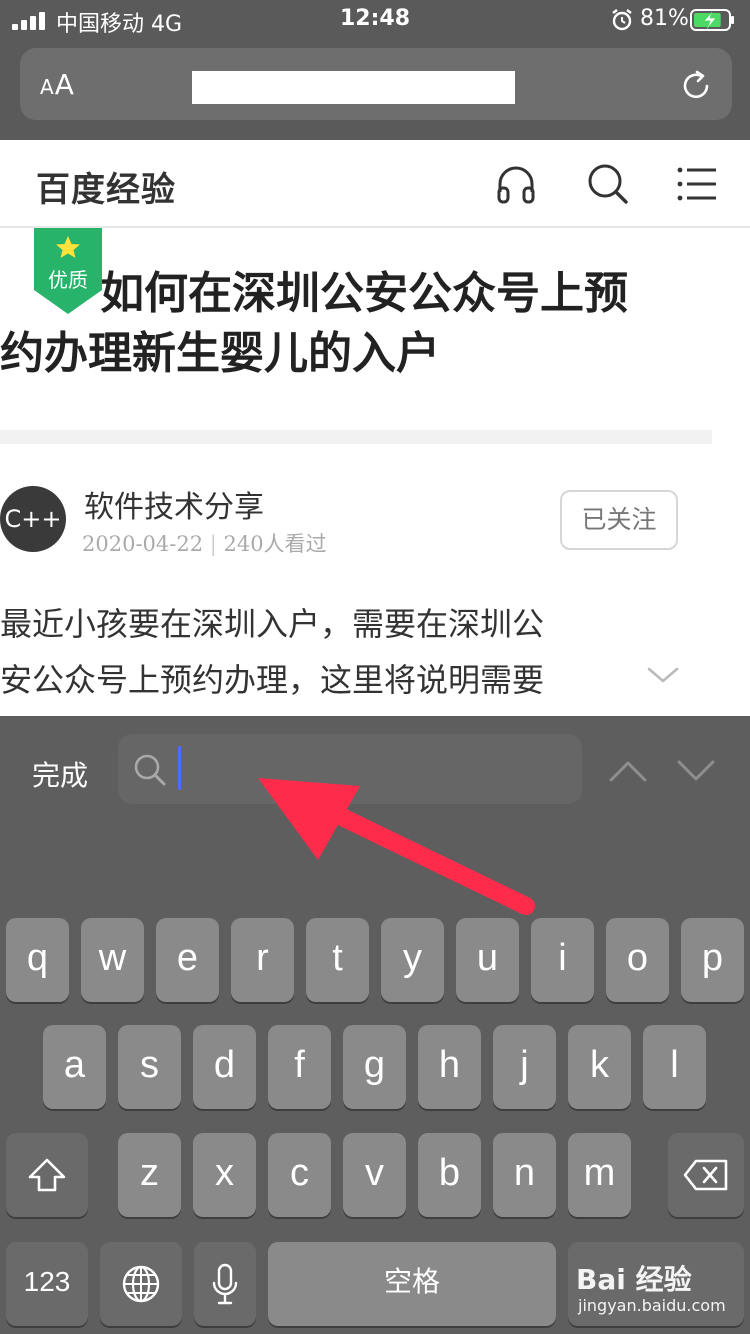 Image resolution: width=750 pixels, height=1334 pixels. I want to click on follow-button: 已关注, so click(619, 520).